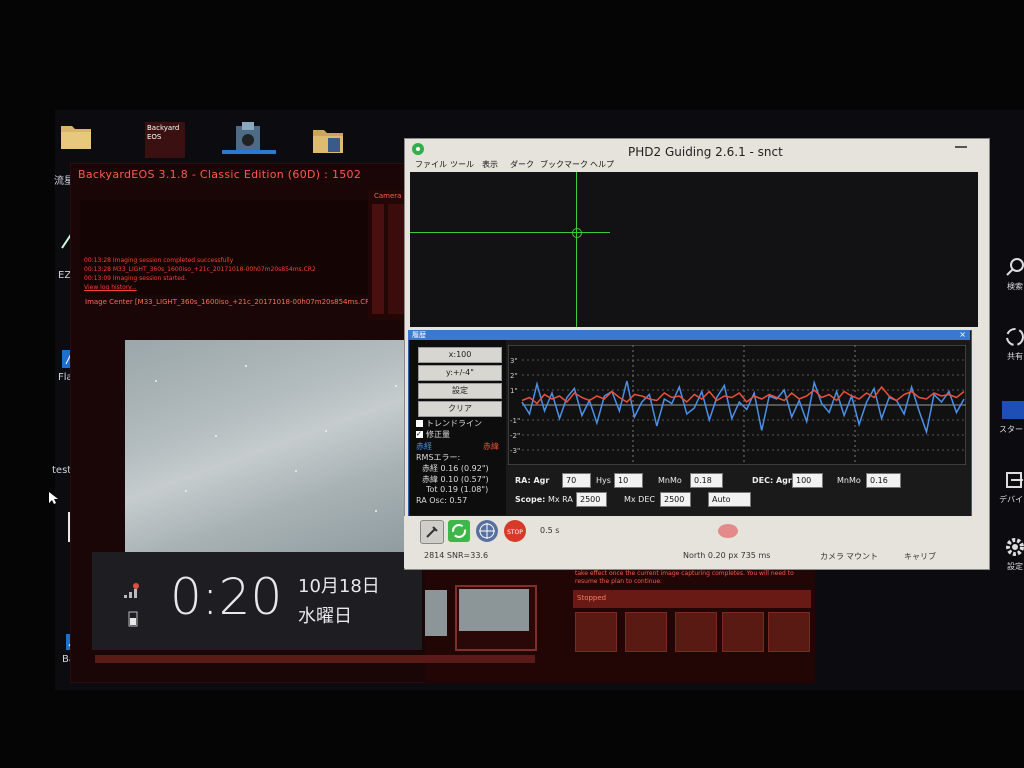  I want to click on mx-ra-label: Mx RA, so click(560, 499).